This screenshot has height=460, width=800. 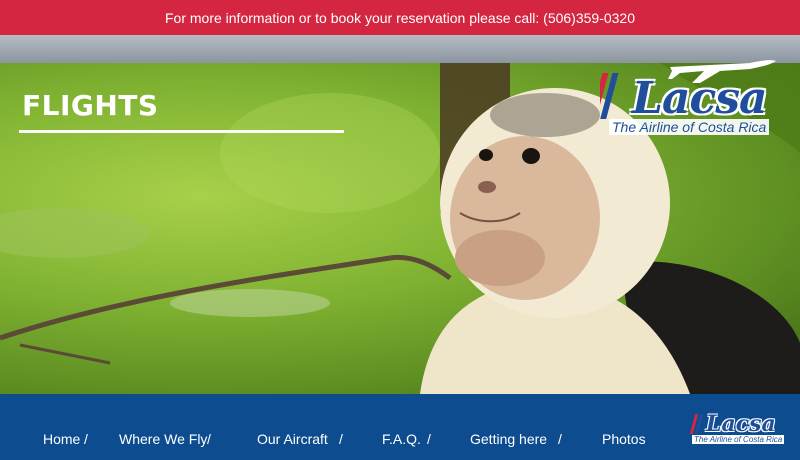 What do you see at coordinates (400, 427) in the screenshot?
I see `footer-nav` at bounding box center [400, 427].